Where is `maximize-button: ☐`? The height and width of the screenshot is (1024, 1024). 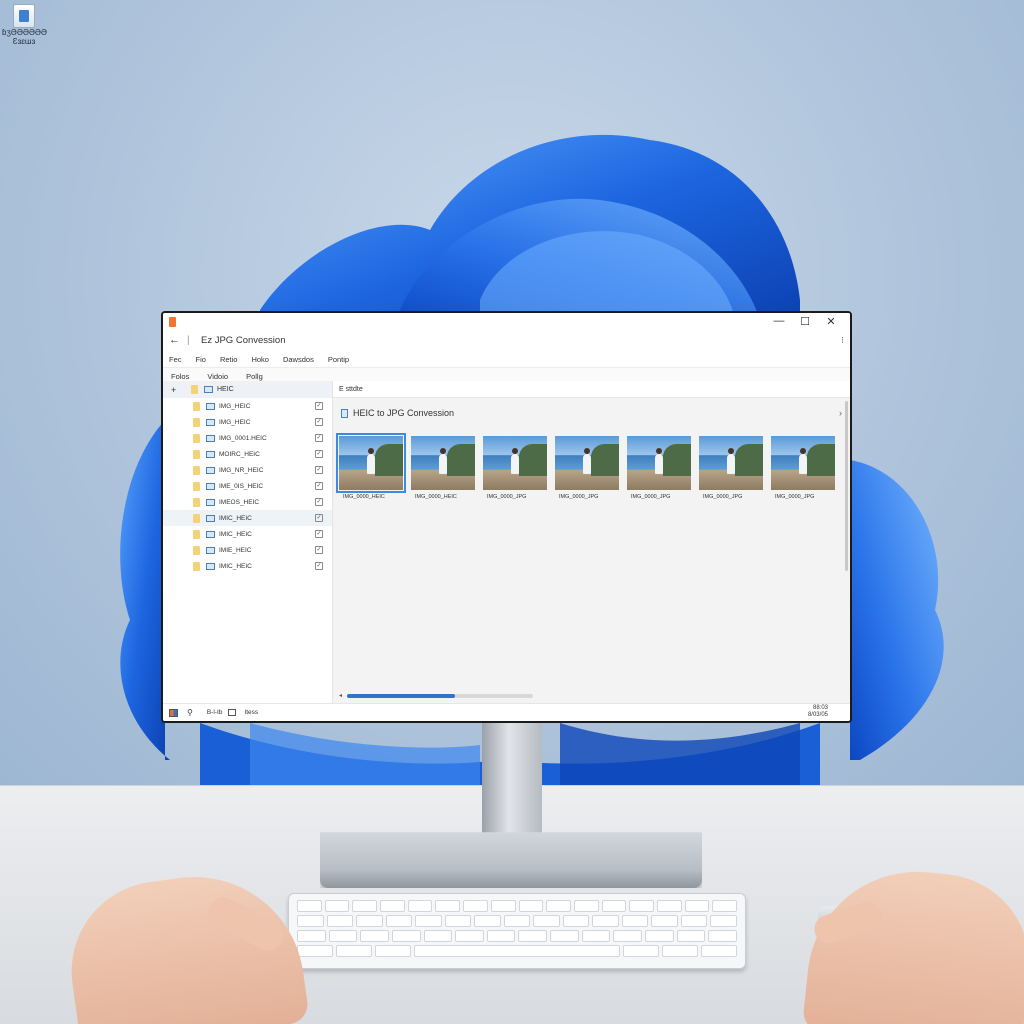 maximize-button: ☐ is located at coordinates (805, 321).